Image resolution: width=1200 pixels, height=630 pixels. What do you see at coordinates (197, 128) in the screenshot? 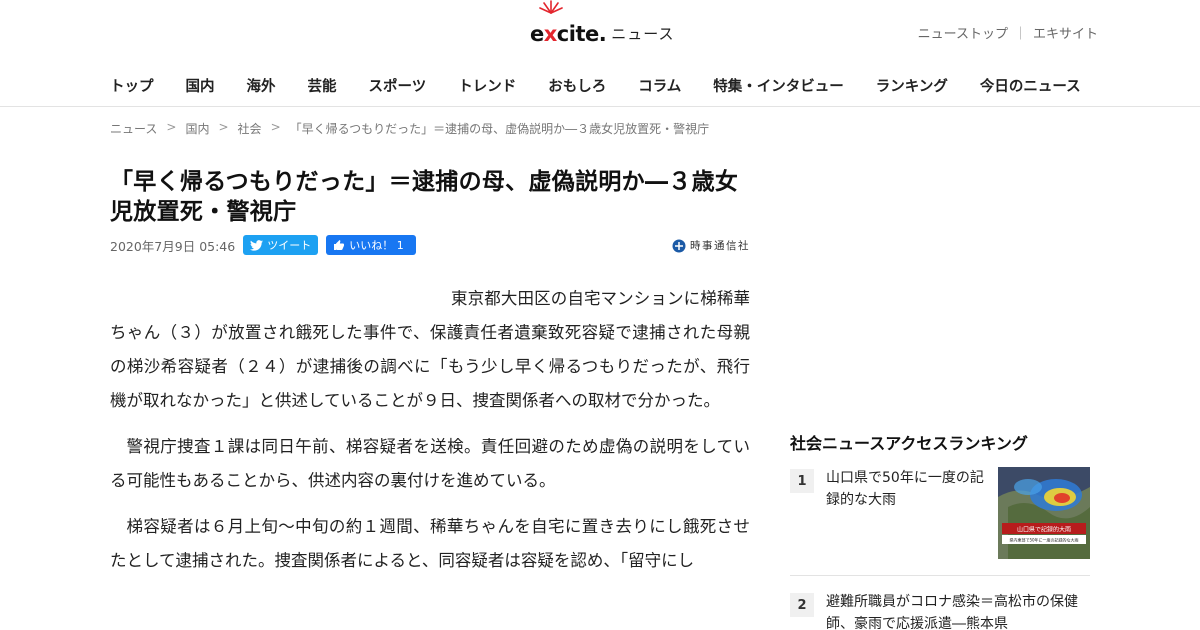
I see `breadcrumb-domestic: 国内` at bounding box center [197, 128].